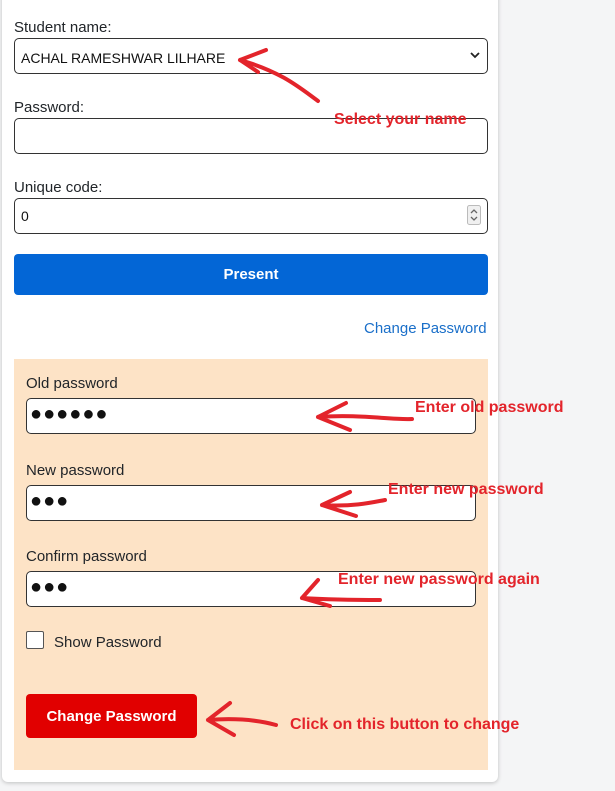 The image size is (615, 791). I want to click on present-button: Present, so click(251, 274).